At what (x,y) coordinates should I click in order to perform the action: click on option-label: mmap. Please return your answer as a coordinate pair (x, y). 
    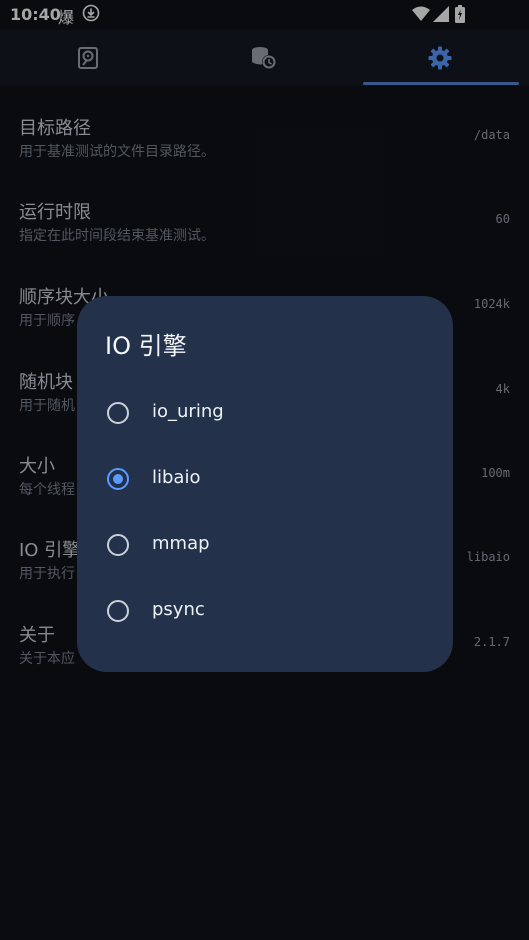
    Looking at the image, I should click on (181, 543).